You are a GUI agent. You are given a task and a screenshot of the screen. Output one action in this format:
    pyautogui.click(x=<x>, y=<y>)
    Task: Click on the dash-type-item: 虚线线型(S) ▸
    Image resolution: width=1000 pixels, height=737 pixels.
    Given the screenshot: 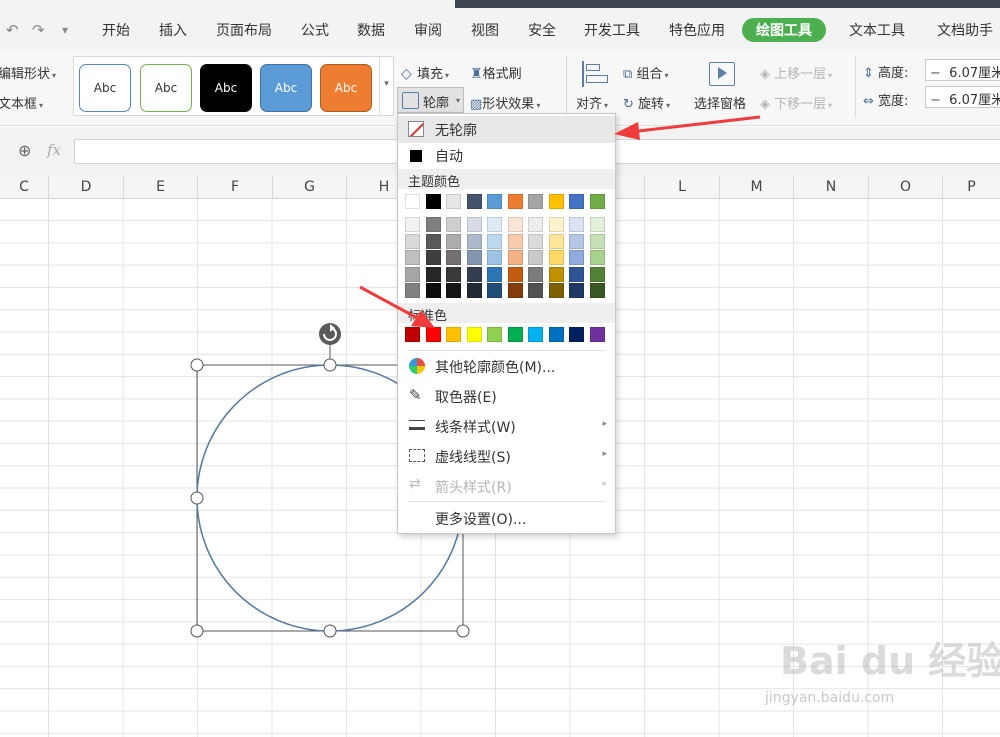 What is the action you would take?
    pyautogui.click(x=506, y=456)
    